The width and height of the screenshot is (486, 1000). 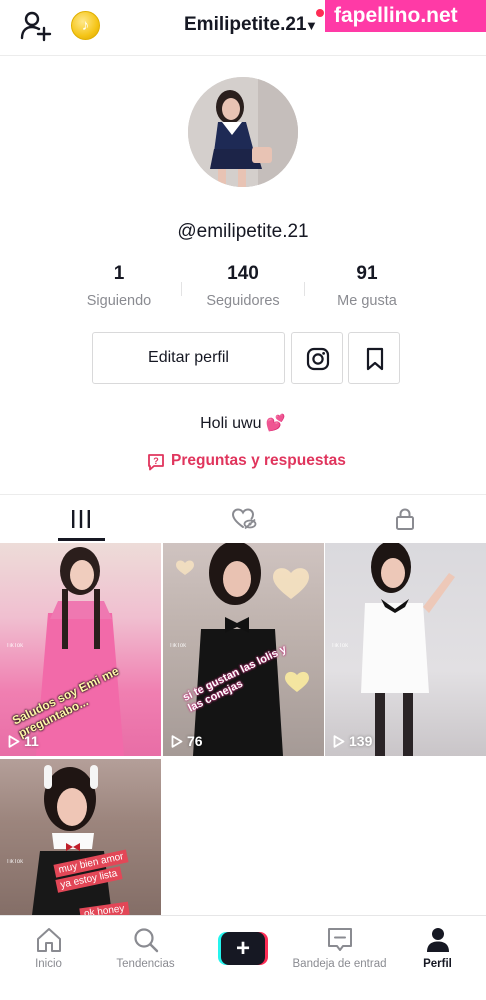 I want to click on stat-following: 1 Siguiendo, so click(x=119, y=286).